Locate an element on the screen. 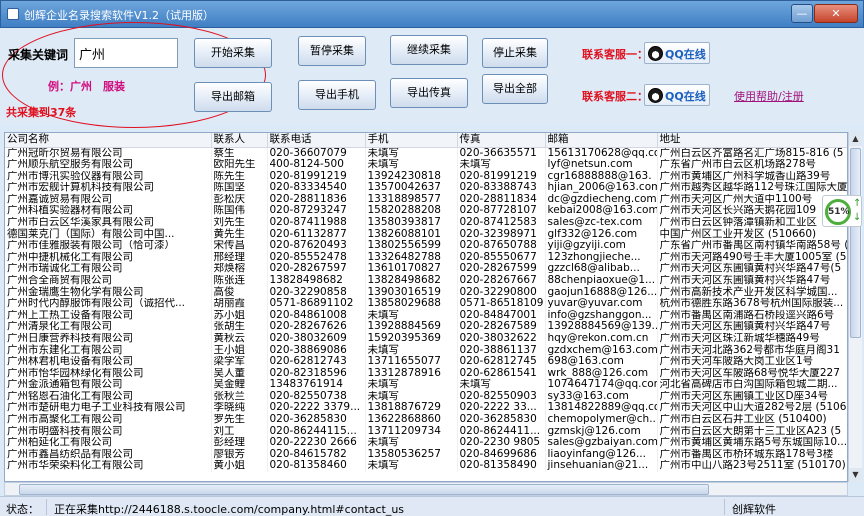 The width and height of the screenshot is (864, 516). keyword-input is located at coordinates (126, 53).